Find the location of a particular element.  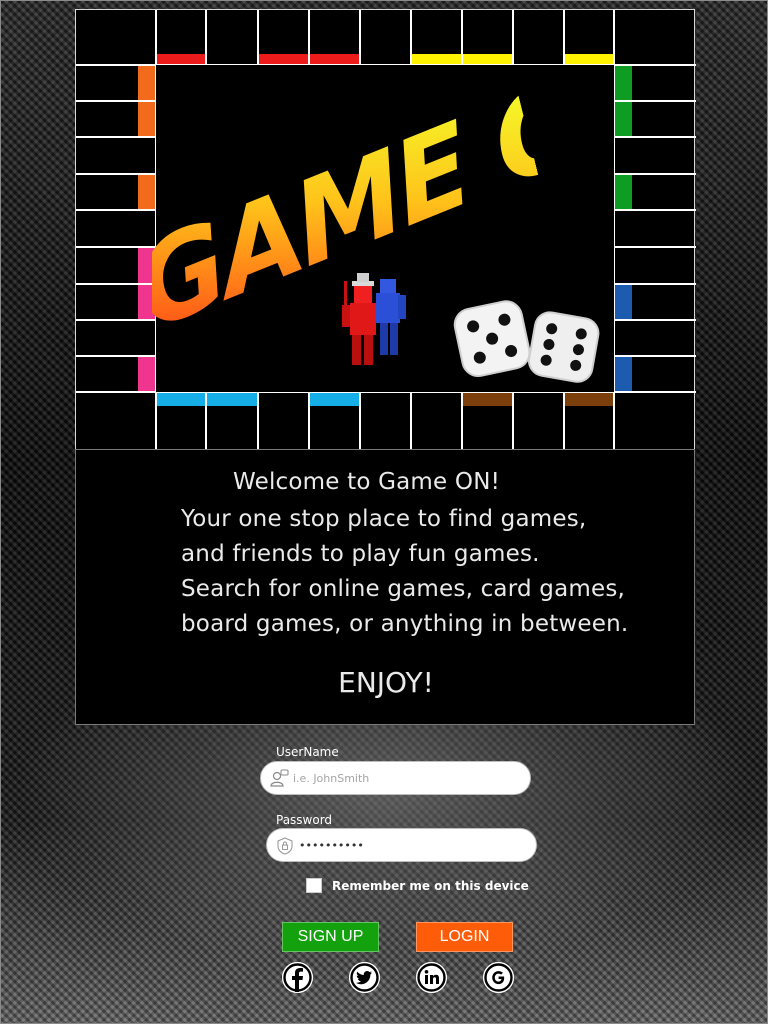

welcome-line: Search for online games, card games, is located at coordinates (403, 589).